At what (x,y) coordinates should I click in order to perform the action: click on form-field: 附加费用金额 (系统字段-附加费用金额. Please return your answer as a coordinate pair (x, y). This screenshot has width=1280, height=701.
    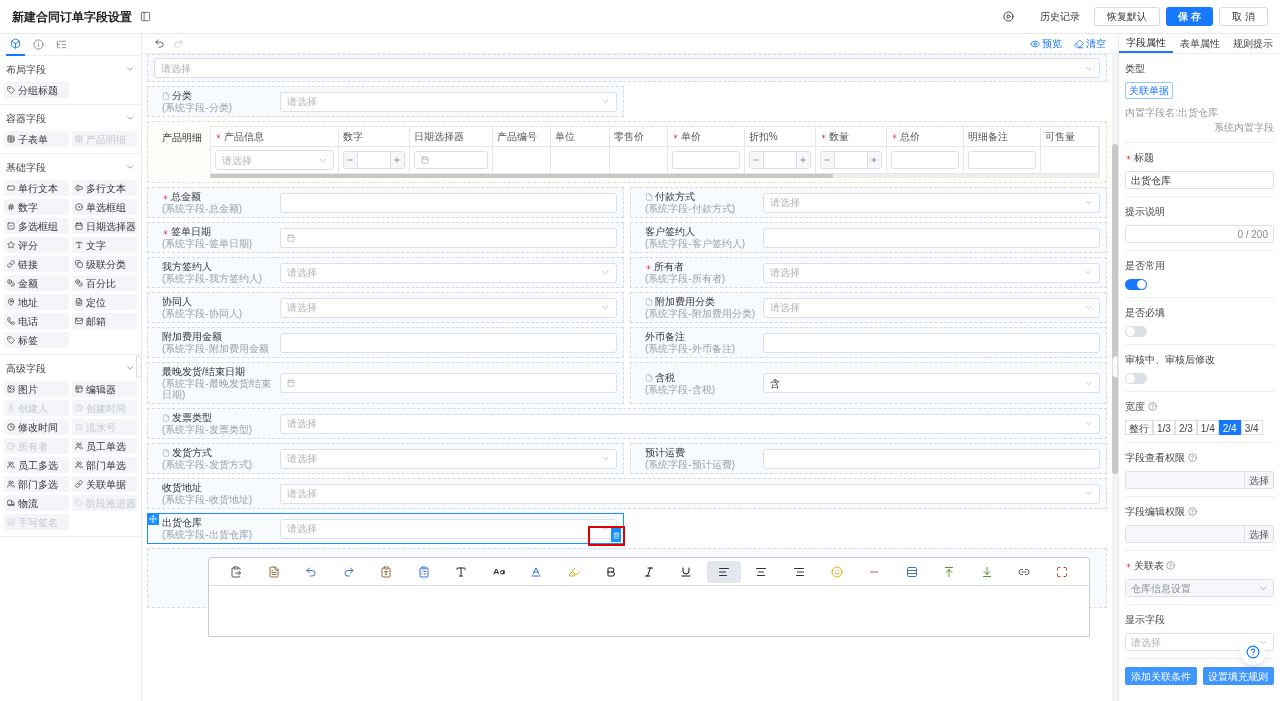
    Looking at the image, I should click on (385, 342).